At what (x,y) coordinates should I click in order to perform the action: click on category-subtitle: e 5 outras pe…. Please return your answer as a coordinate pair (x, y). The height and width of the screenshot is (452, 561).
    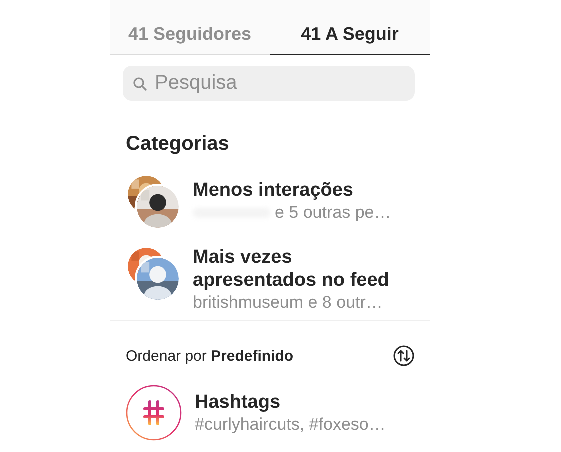
    Looking at the image, I should click on (333, 213).